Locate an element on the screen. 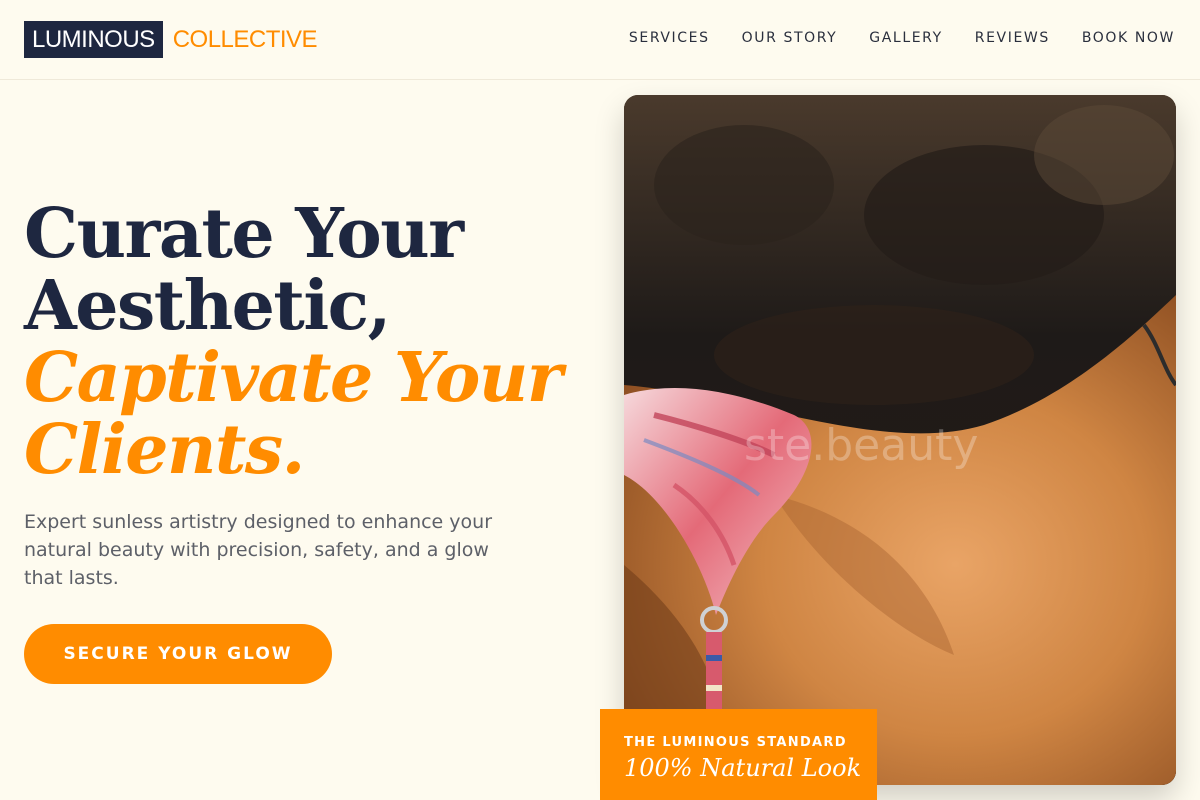  luminous-standard-badge: THE LUMINOUS STANDARD 100% Natural Look is located at coordinates (738, 754).